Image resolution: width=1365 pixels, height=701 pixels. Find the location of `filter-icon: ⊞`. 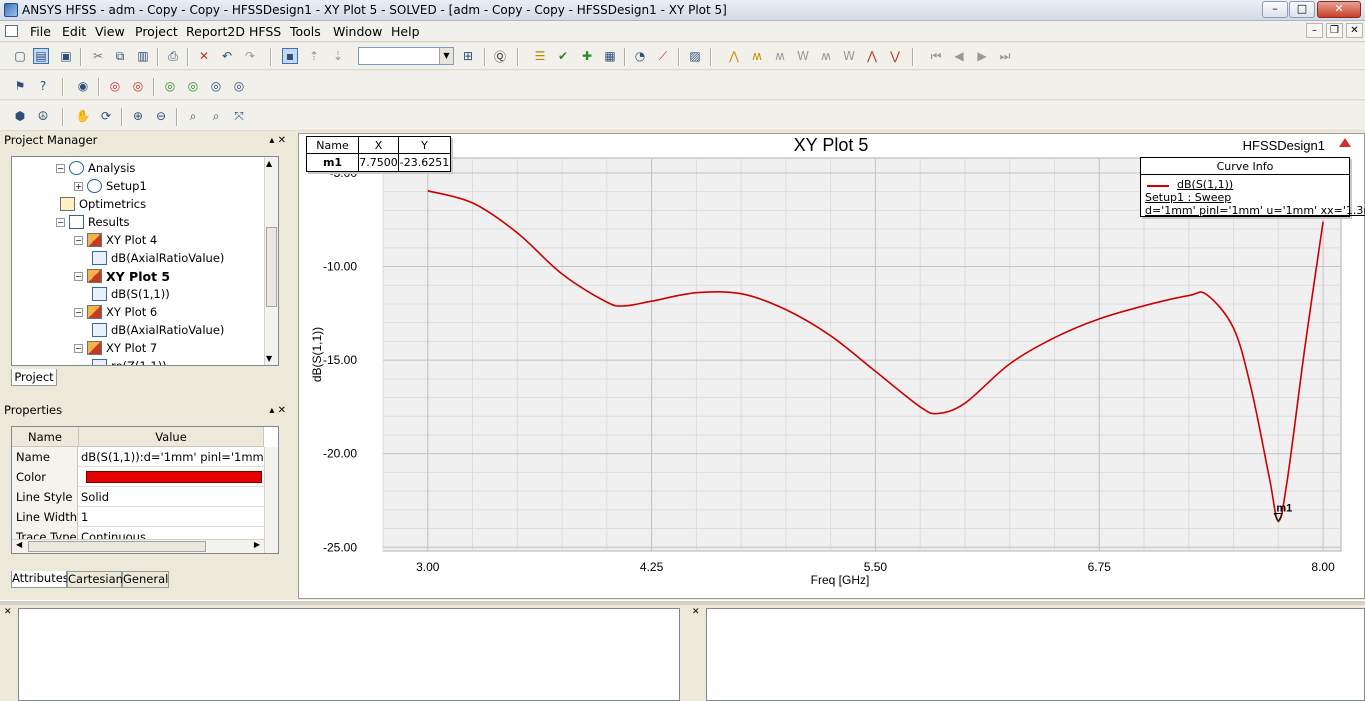

filter-icon: ⊞ is located at coordinates (468, 56).